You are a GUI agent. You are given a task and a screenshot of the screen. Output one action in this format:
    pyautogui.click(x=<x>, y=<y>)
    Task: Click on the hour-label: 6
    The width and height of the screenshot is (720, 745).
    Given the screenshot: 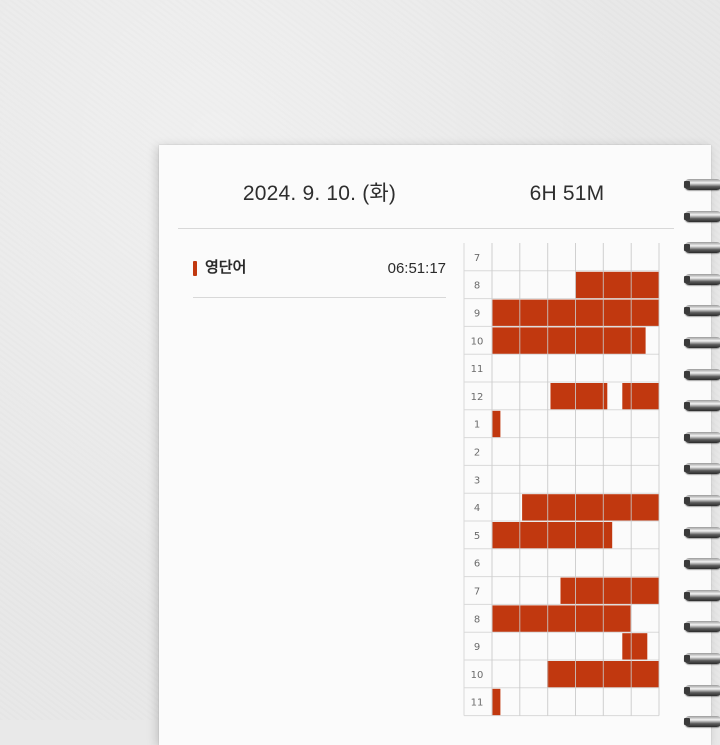 What is the action you would take?
    pyautogui.click(x=477, y=564)
    